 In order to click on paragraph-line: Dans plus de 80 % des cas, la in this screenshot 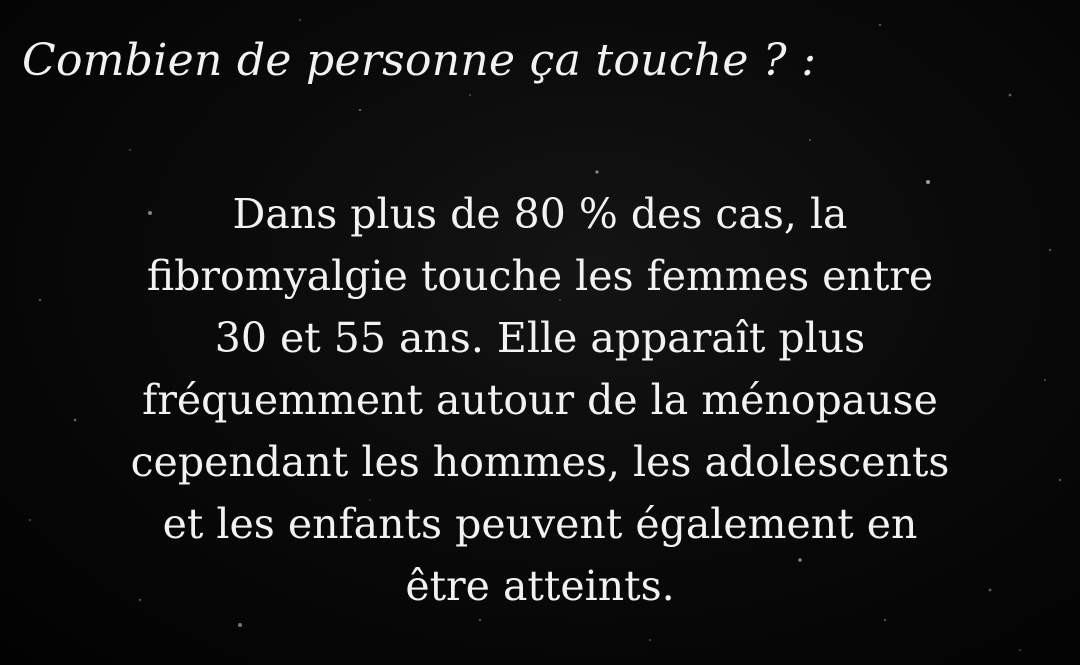, I will do `click(540, 214)`.